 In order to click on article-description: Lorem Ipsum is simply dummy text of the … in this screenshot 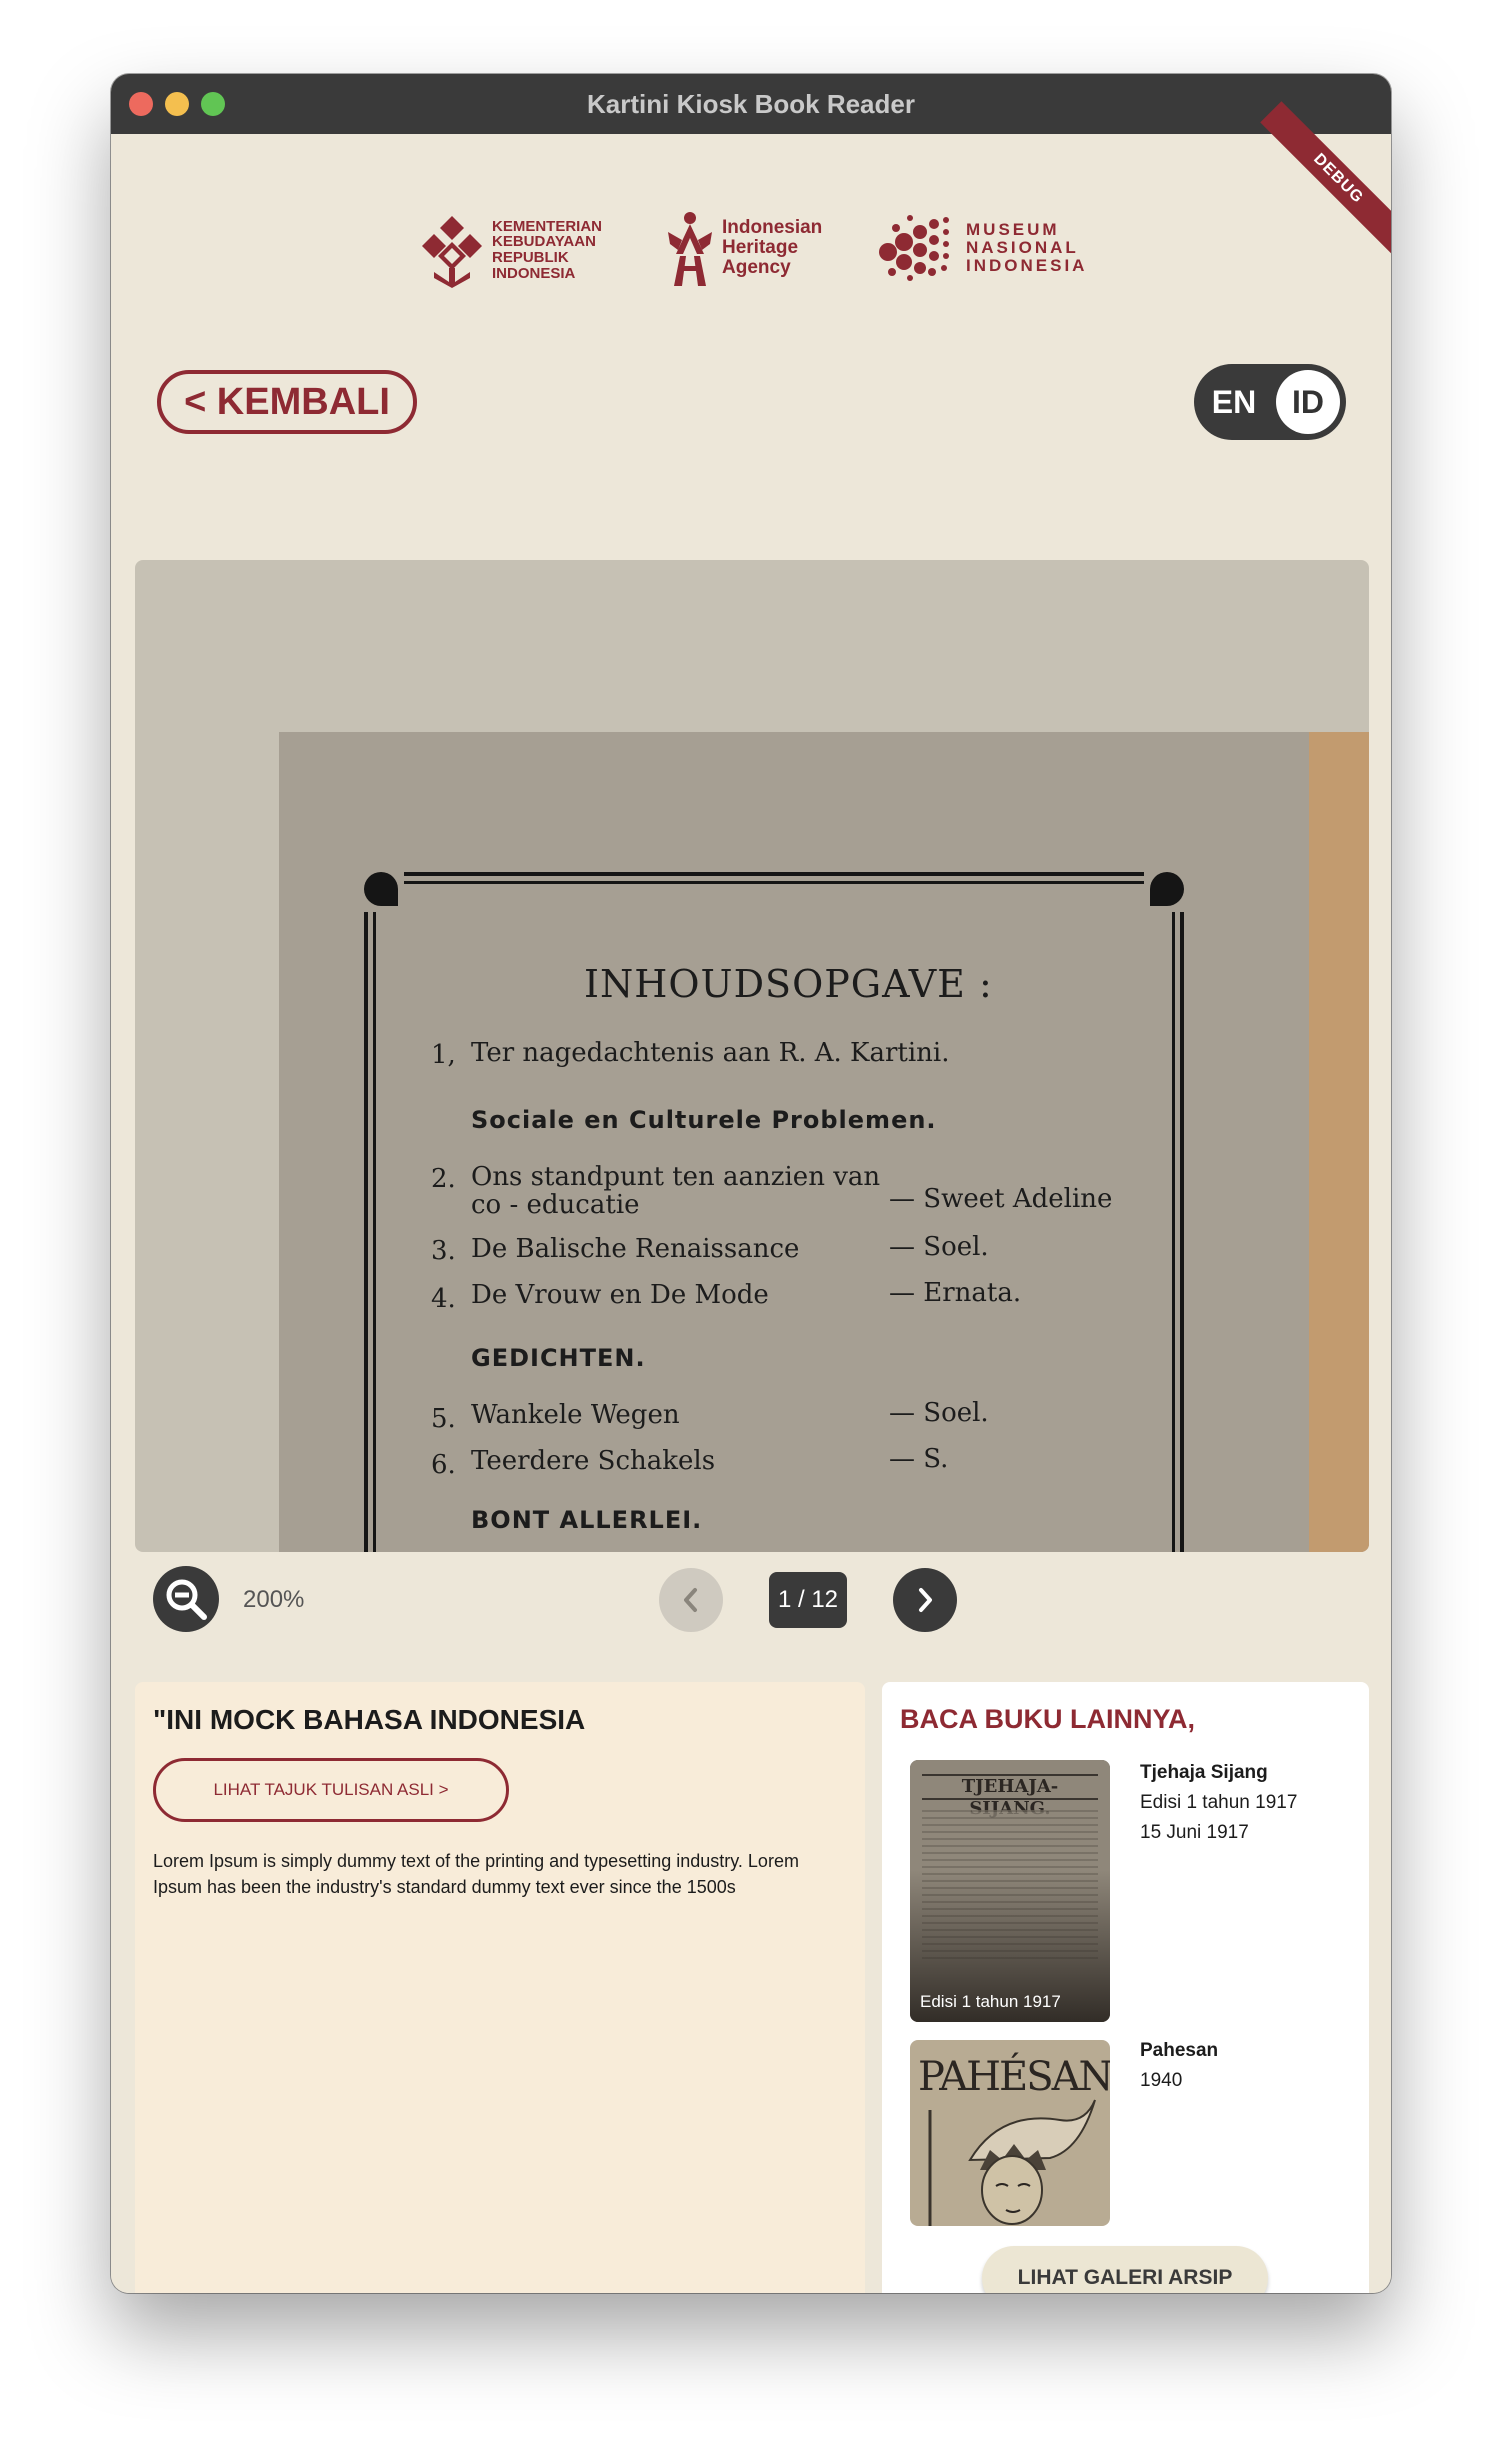, I will do `click(476, 1874)`.